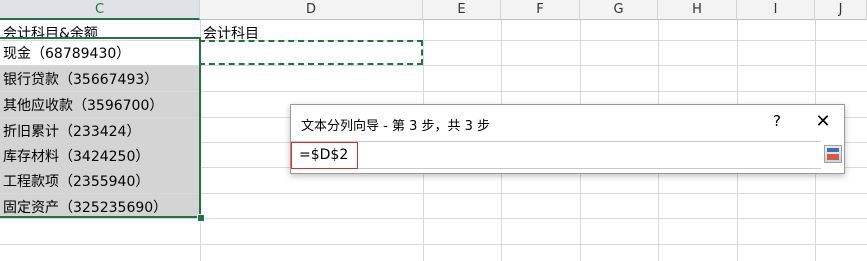  I want to click on expand-dialog-icon, so click(833, 154).